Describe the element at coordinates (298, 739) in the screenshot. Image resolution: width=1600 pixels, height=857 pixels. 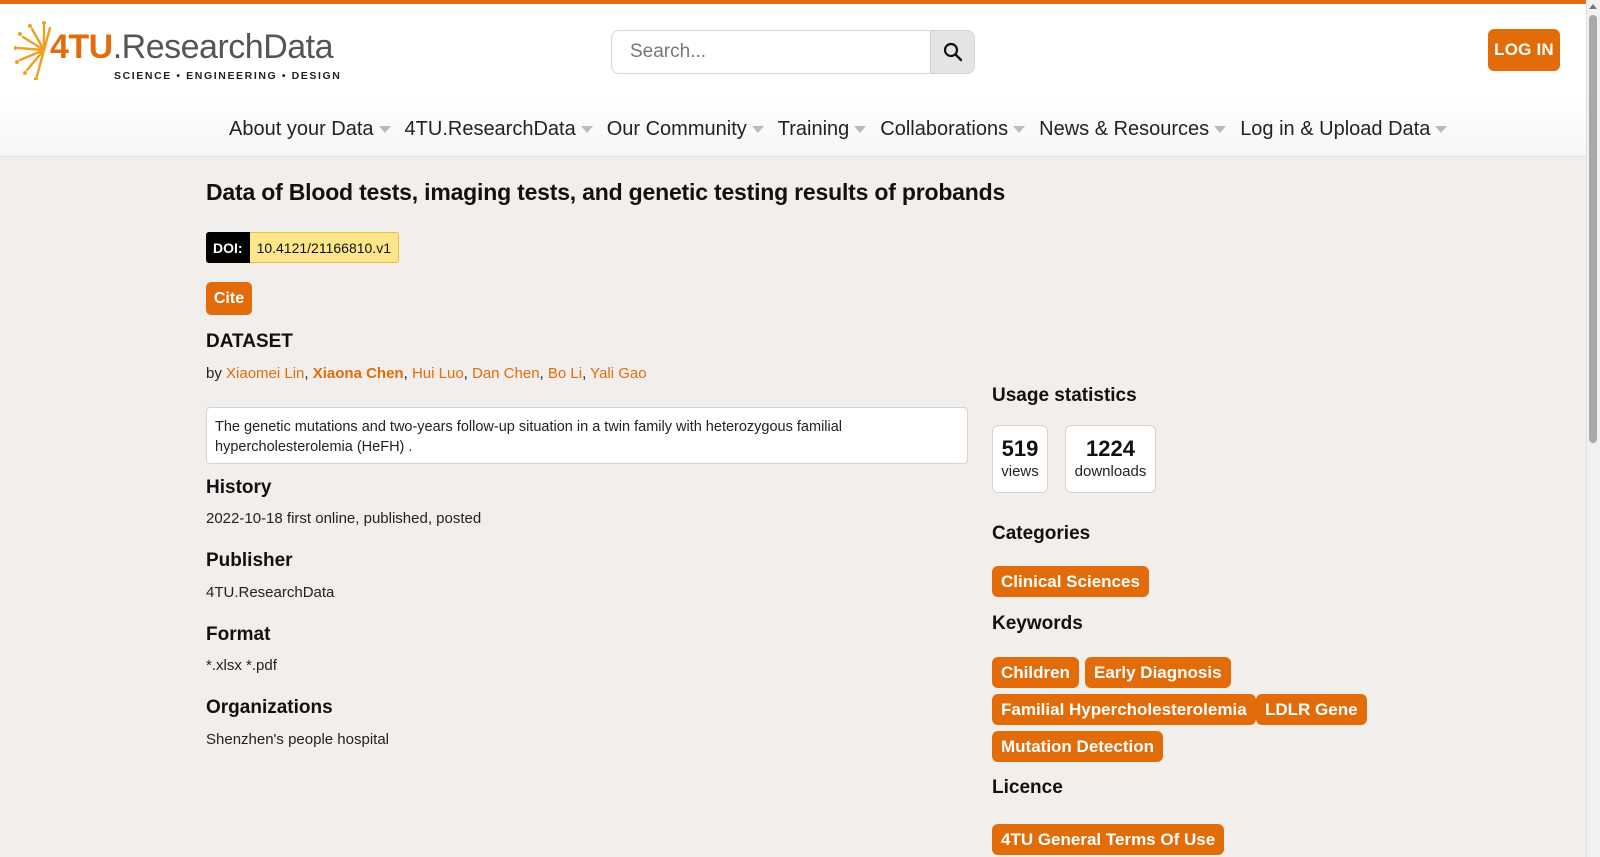
I see `organizations-value: Shenzhen's people hospital` at that location.